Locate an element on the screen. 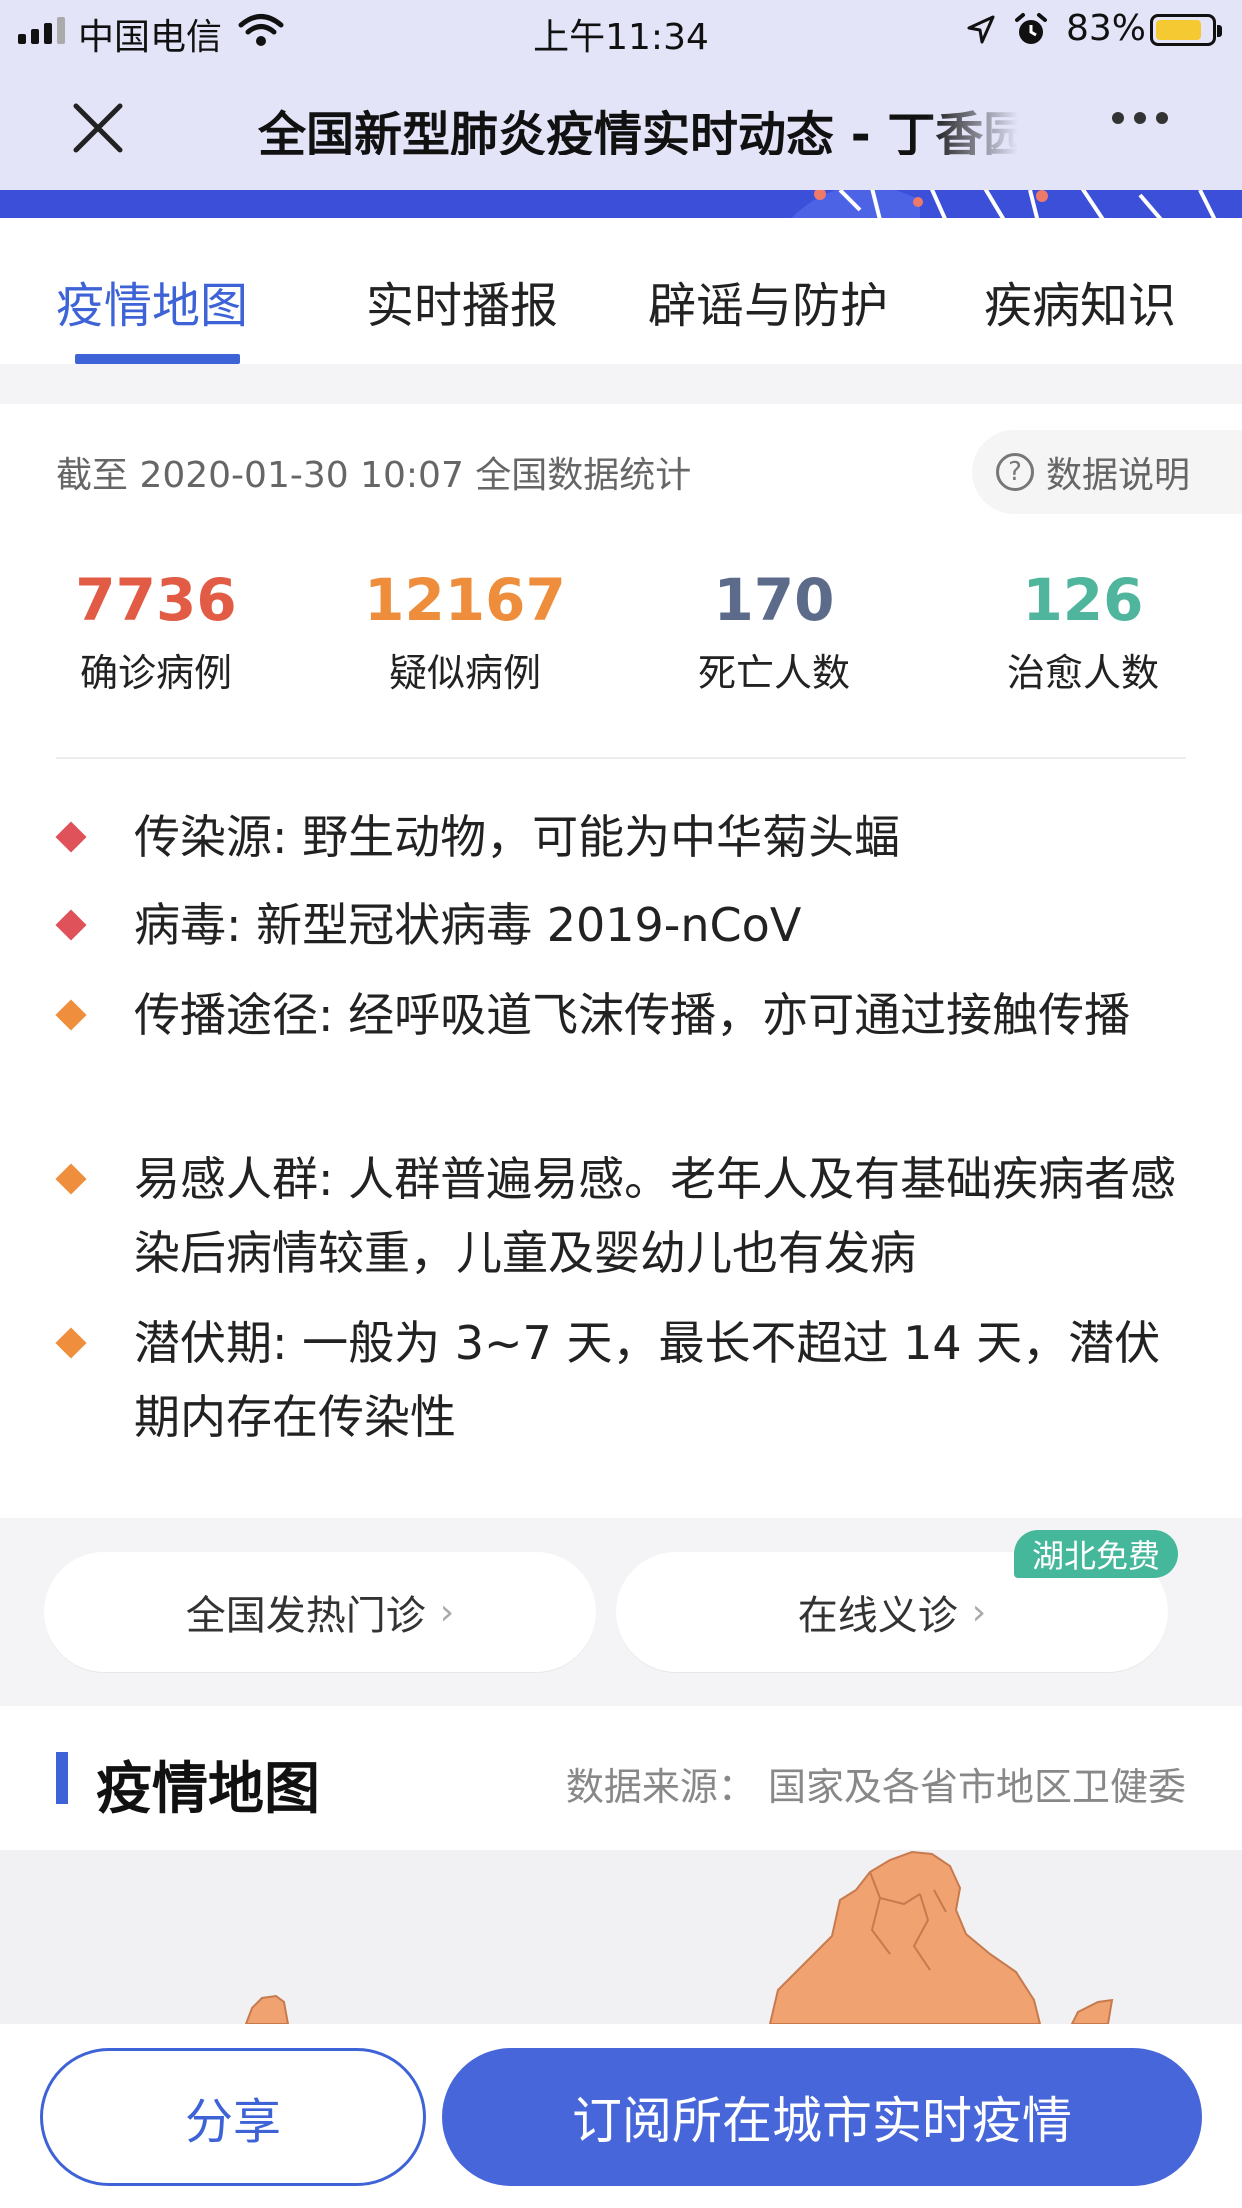  page-title: 全国新型肺炎疫情实时动态 - 丁香园 is located at coordinates (638, 131).